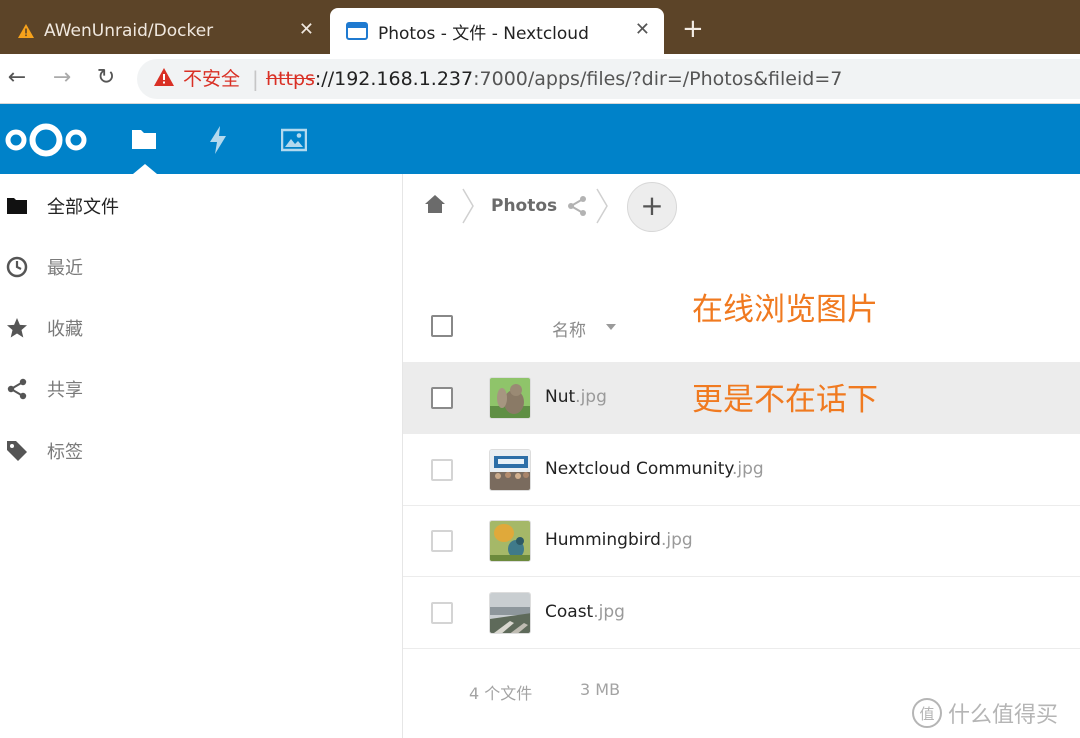 The height and width of the screenshot is (738, 1080). I want to click on new-tab-button: +, so click(693, 29).